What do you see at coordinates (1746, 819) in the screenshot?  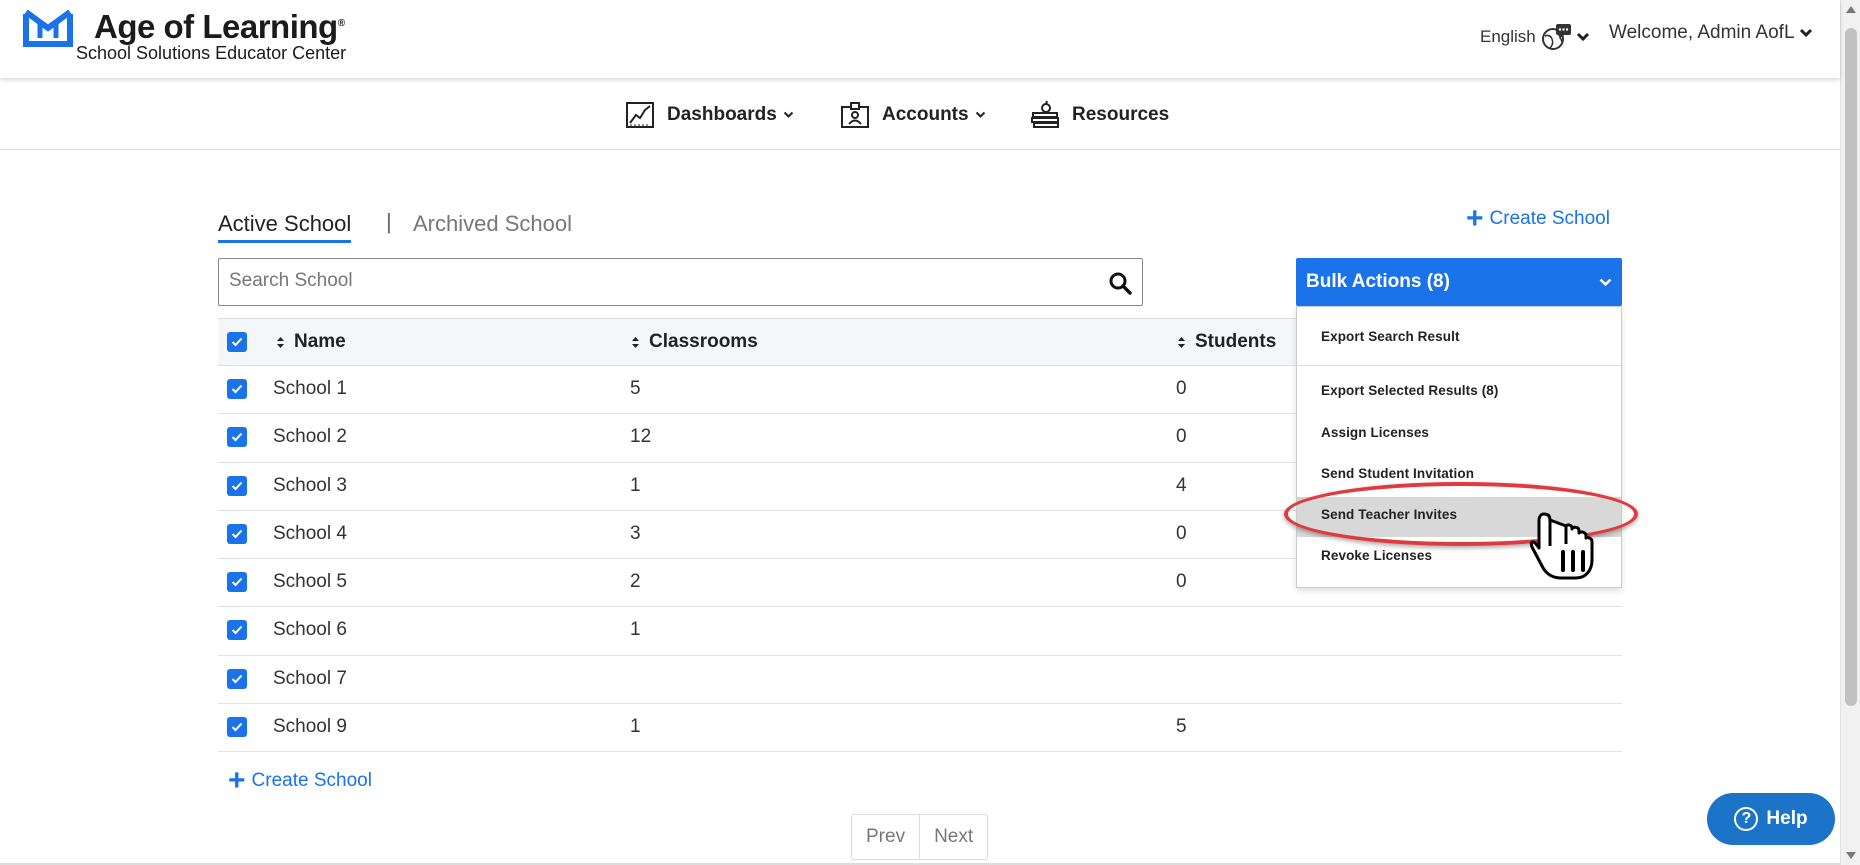 I see `question-icon: ?` at bounding box center [1746, 819].